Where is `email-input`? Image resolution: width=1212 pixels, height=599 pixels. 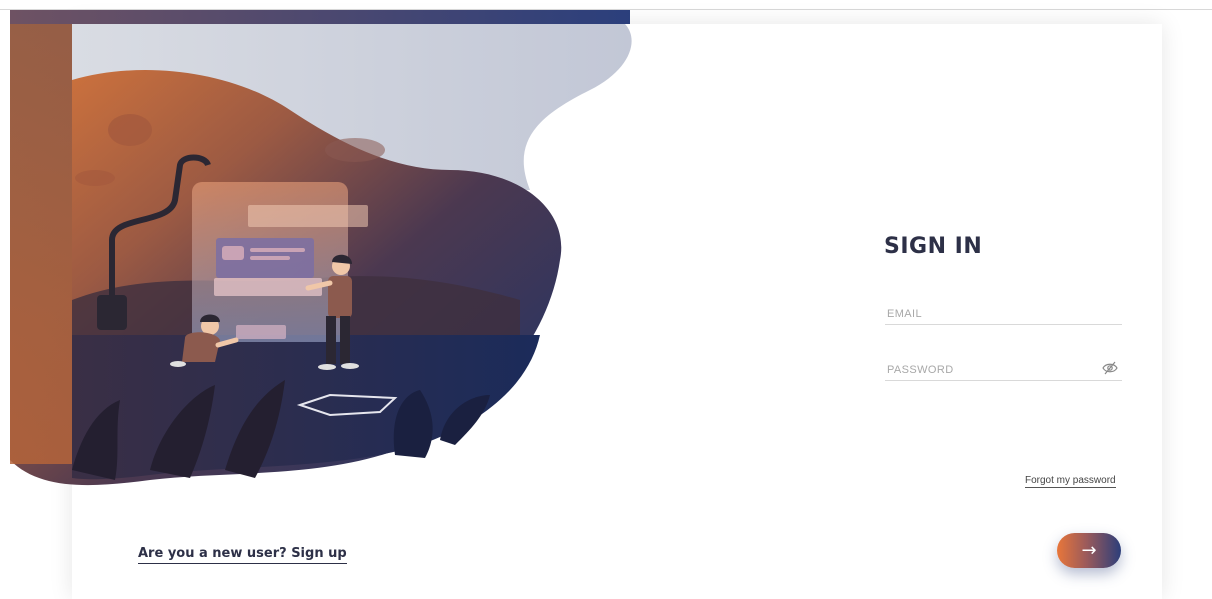
email-input is located at coordinates (986, 314).